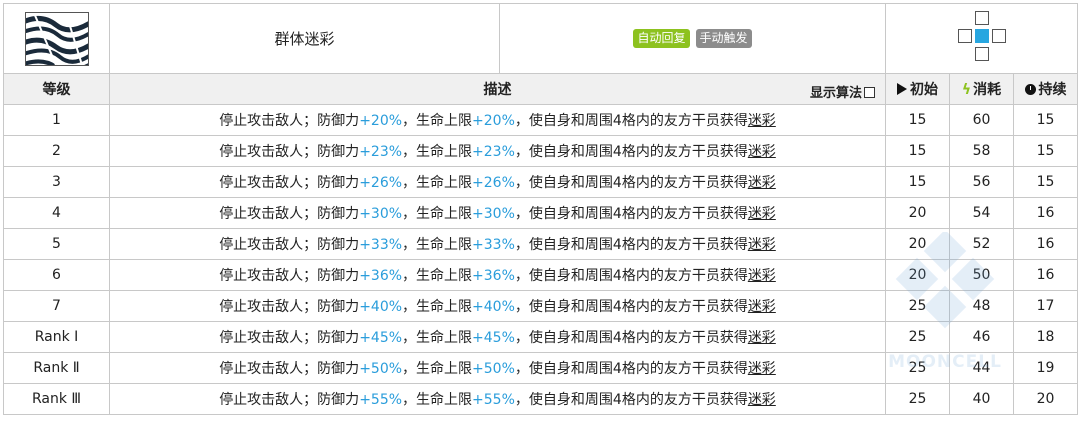 The height and width of the screenshot is (421, 1080). Describe the element at coordinates (723, 38) in the screenshot. I see `tag-manual-trigger: 手动触发` at that location.